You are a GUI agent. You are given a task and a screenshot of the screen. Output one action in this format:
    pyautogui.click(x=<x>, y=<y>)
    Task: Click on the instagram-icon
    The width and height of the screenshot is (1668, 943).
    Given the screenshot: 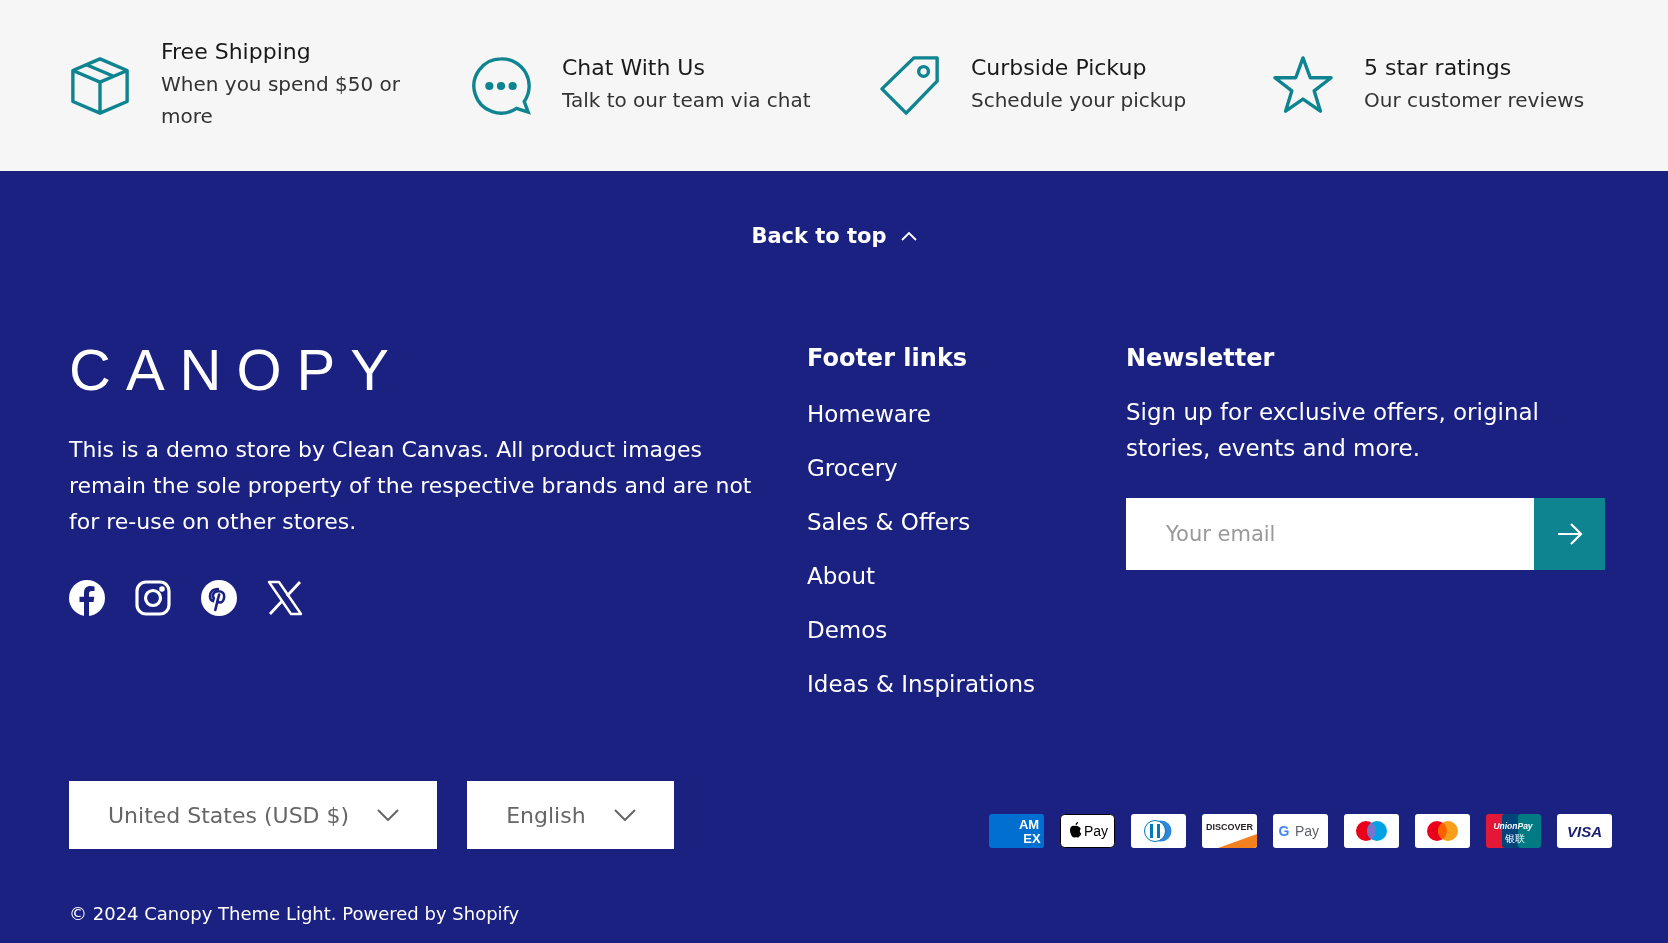 What is the action you would take?
    pyautogui.click(x=153, y=598)
    